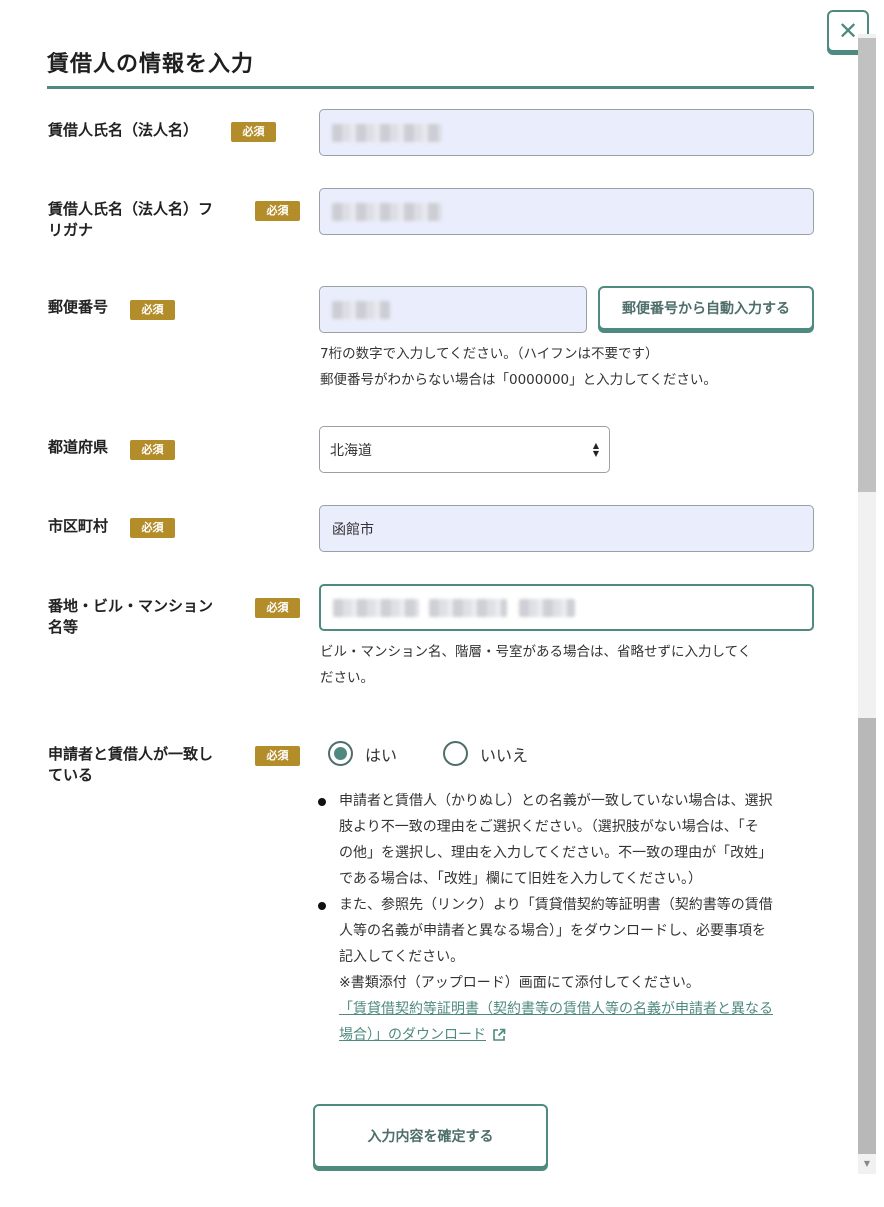 The image size is (884, 1207). Describe the element at coordinates (536, 665) in the screenshot. I see `address-help: ビル・マンション名、階層・号室がある場合は、省略せずに入力してく ださい。` at that location.